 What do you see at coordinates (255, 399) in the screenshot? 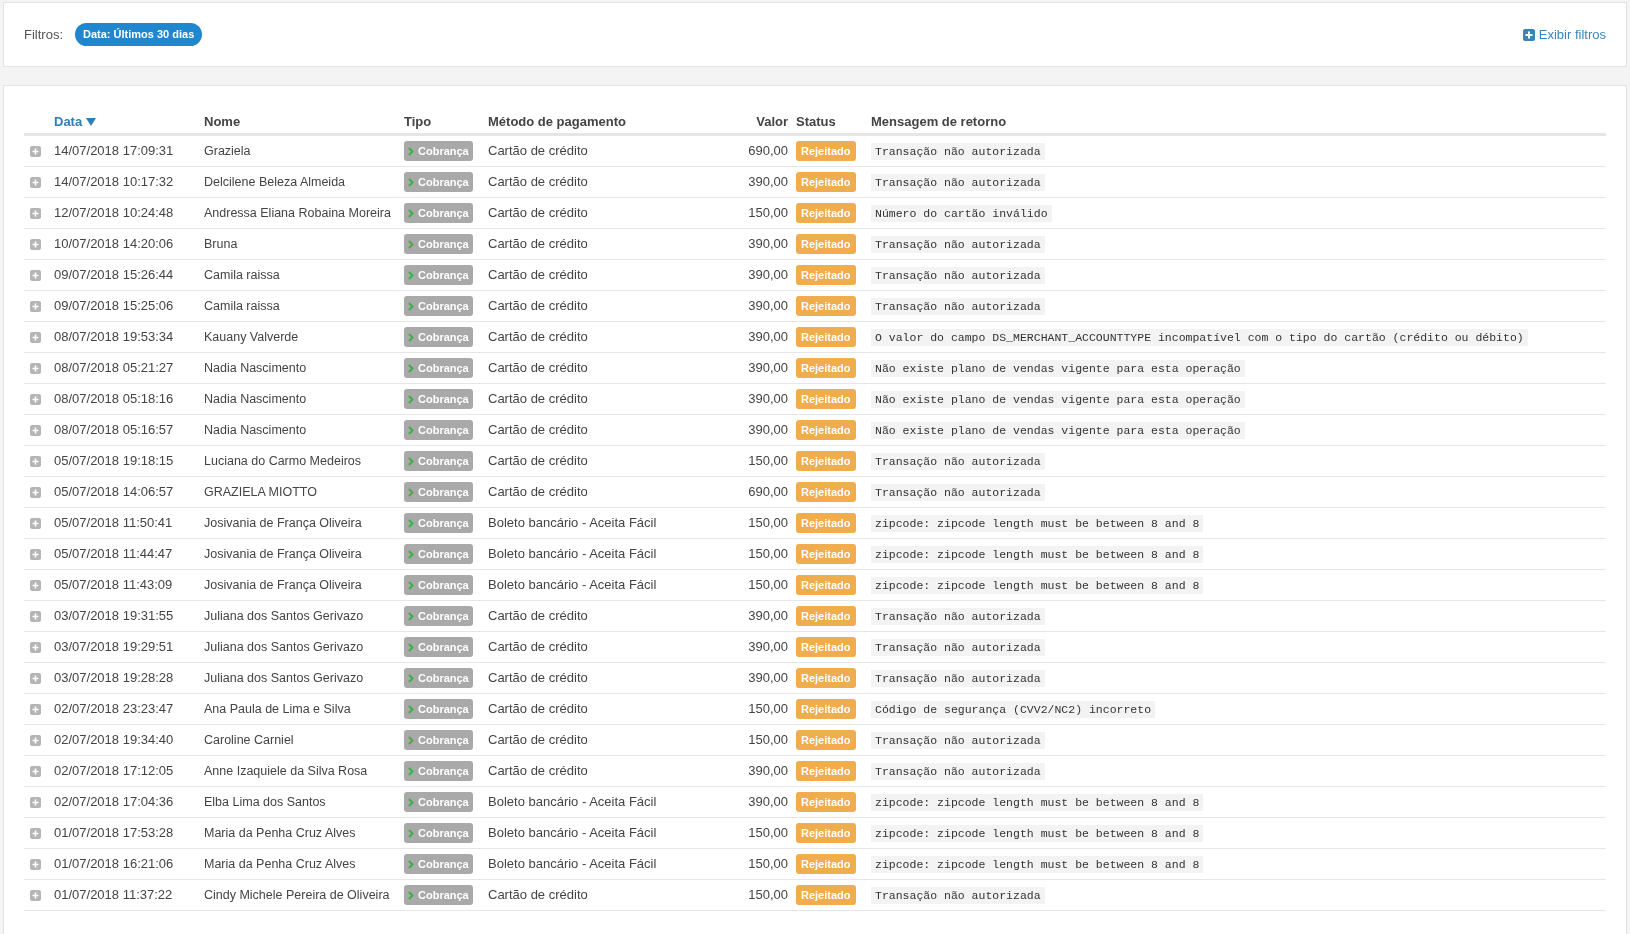
I see `name-cell: Nadia Nascimento` at bounding box center [255, 399].